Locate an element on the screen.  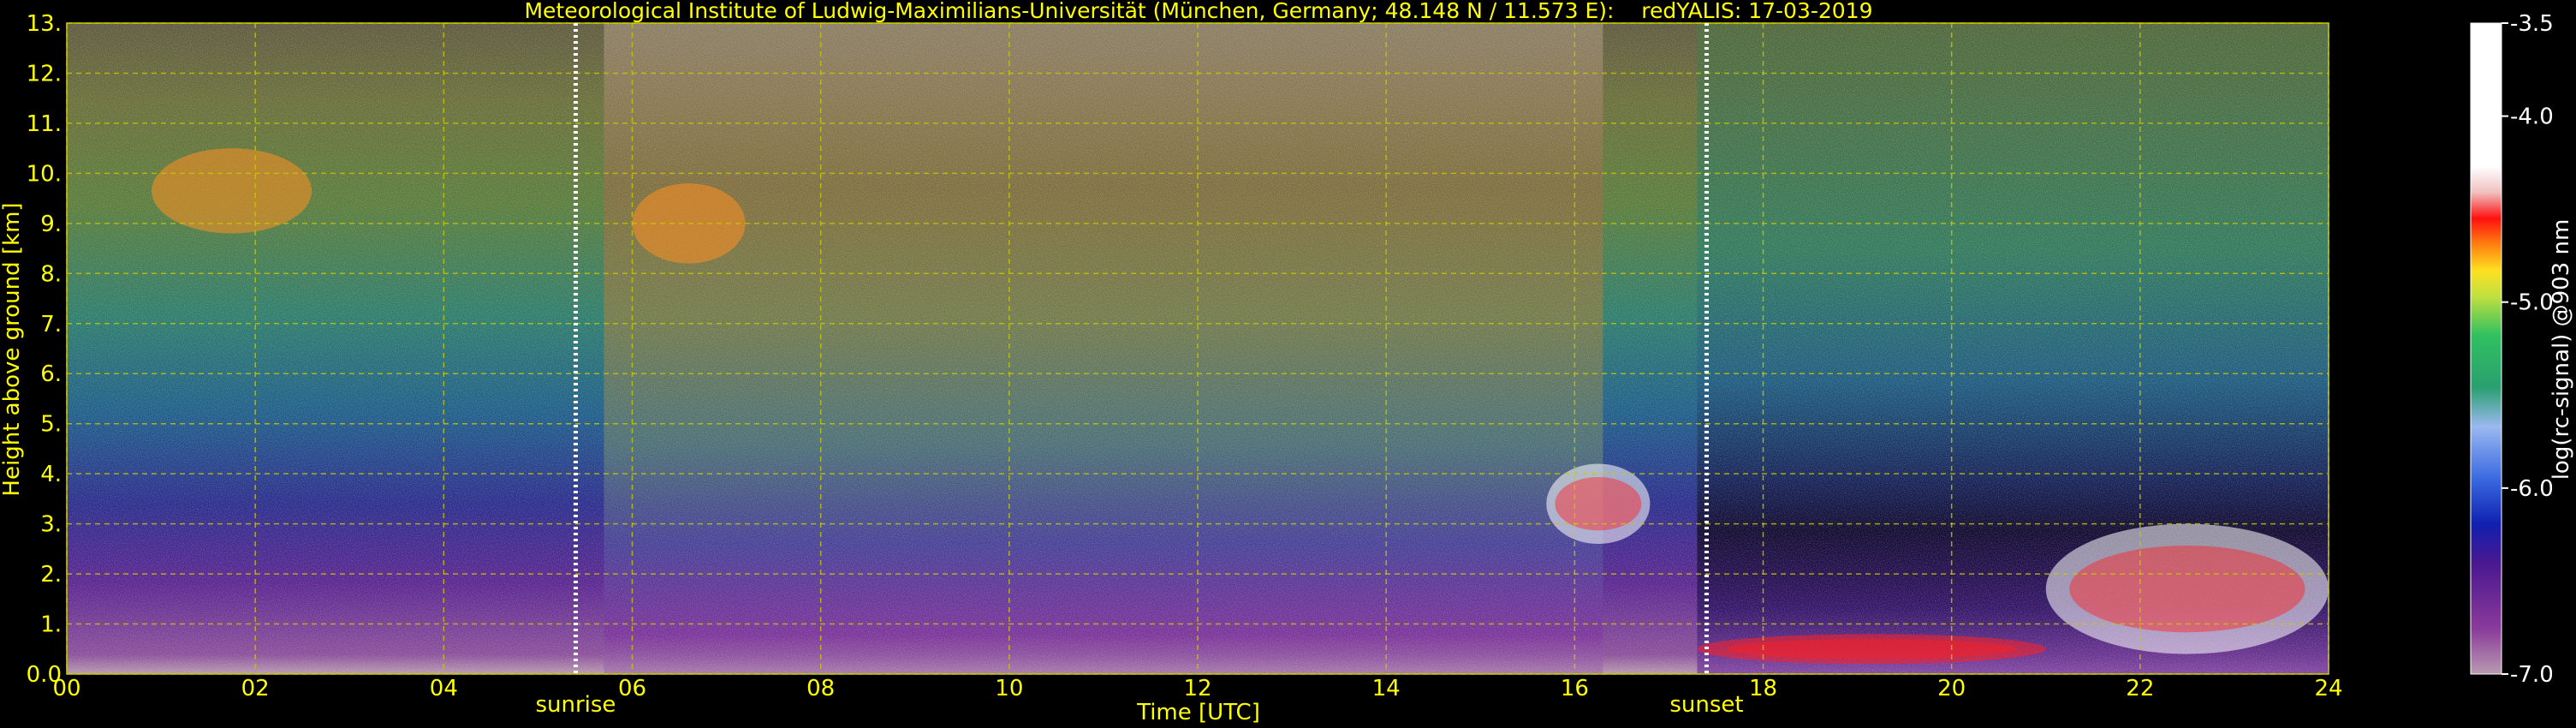
y-tick-label: 4. is located at coordinates (51, 475).